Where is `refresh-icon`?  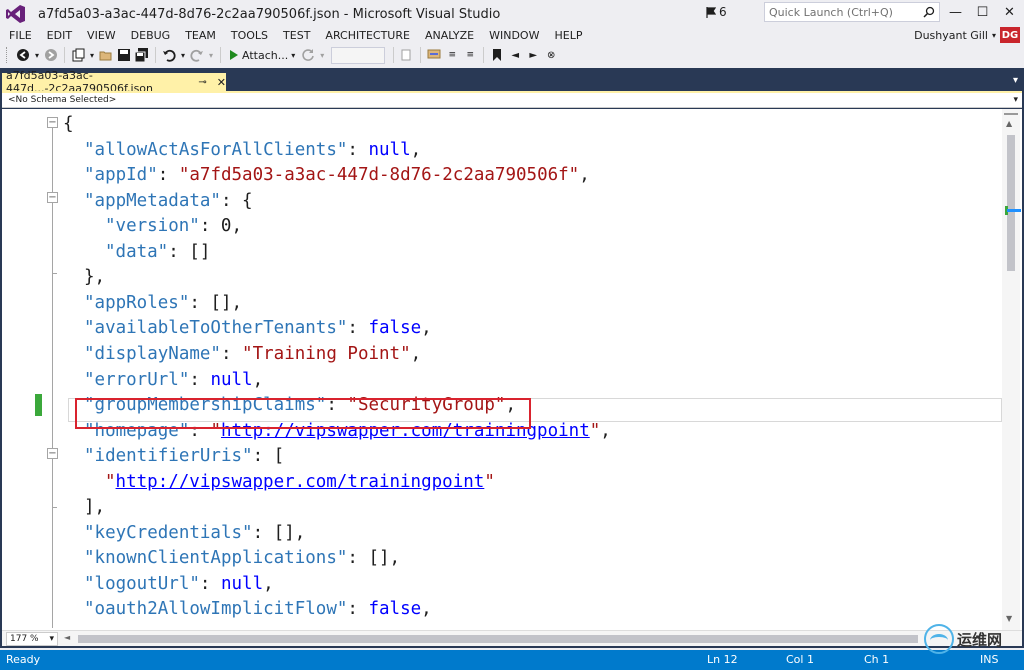 refresh-icon is located at coordinates (308, 55).